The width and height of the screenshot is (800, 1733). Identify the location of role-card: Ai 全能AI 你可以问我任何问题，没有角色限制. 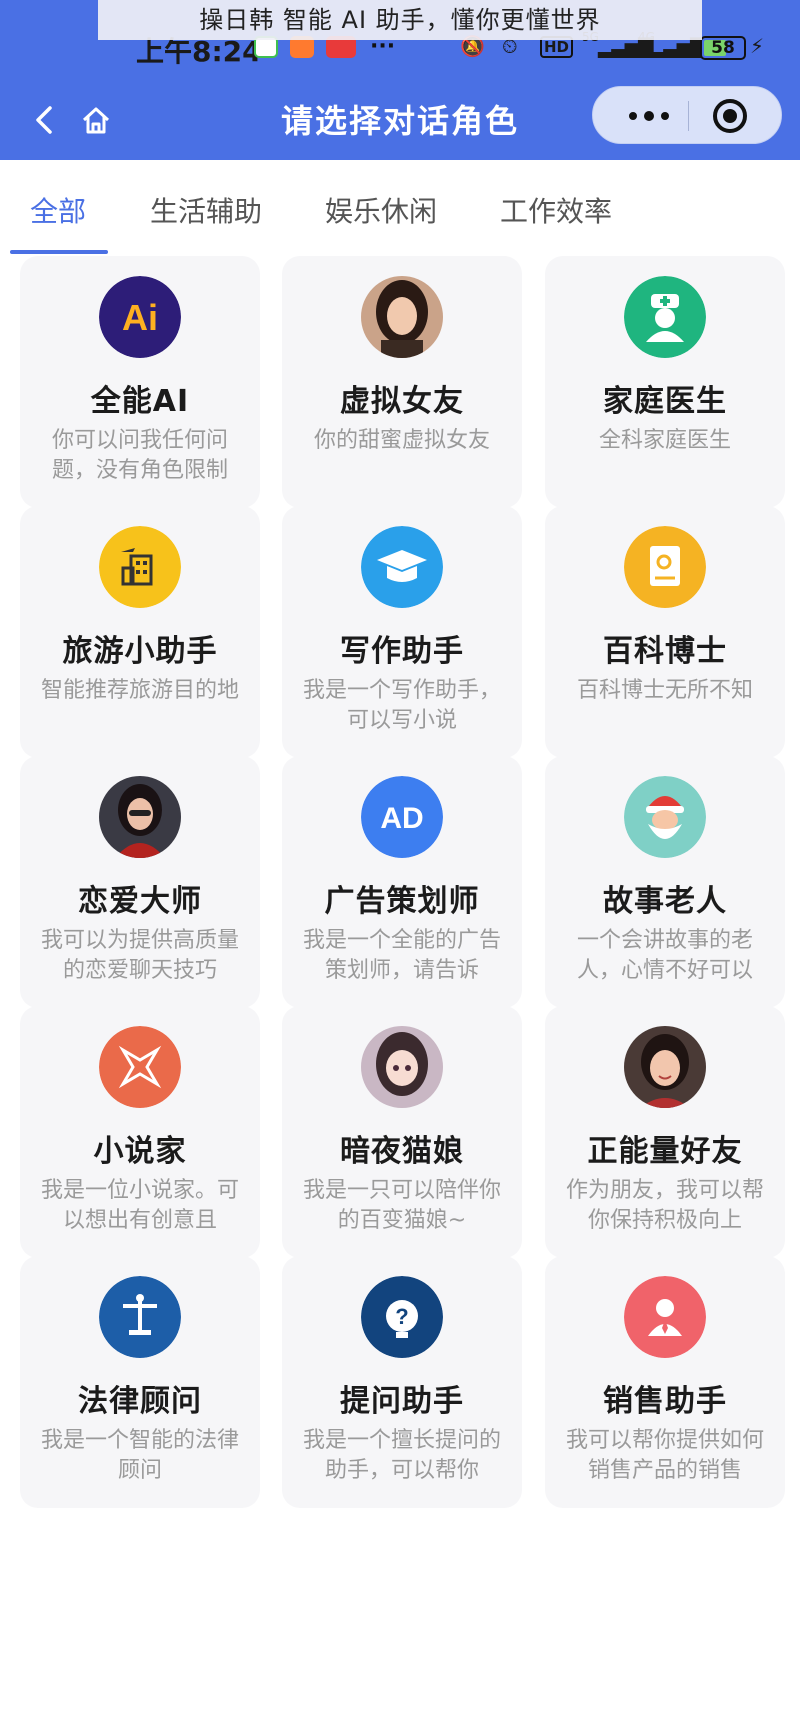
(140, 382).